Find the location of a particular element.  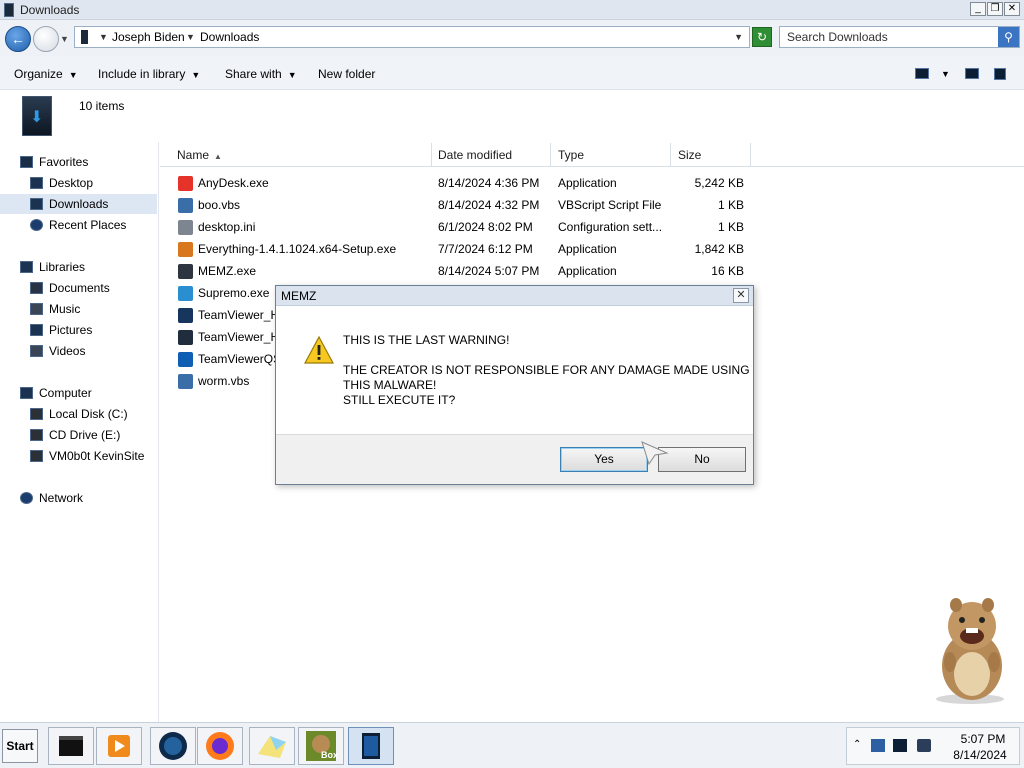

taskbar: Start Box ⌃ 5:07 PM 8/14/2024 is located at coordinates (512, 745).